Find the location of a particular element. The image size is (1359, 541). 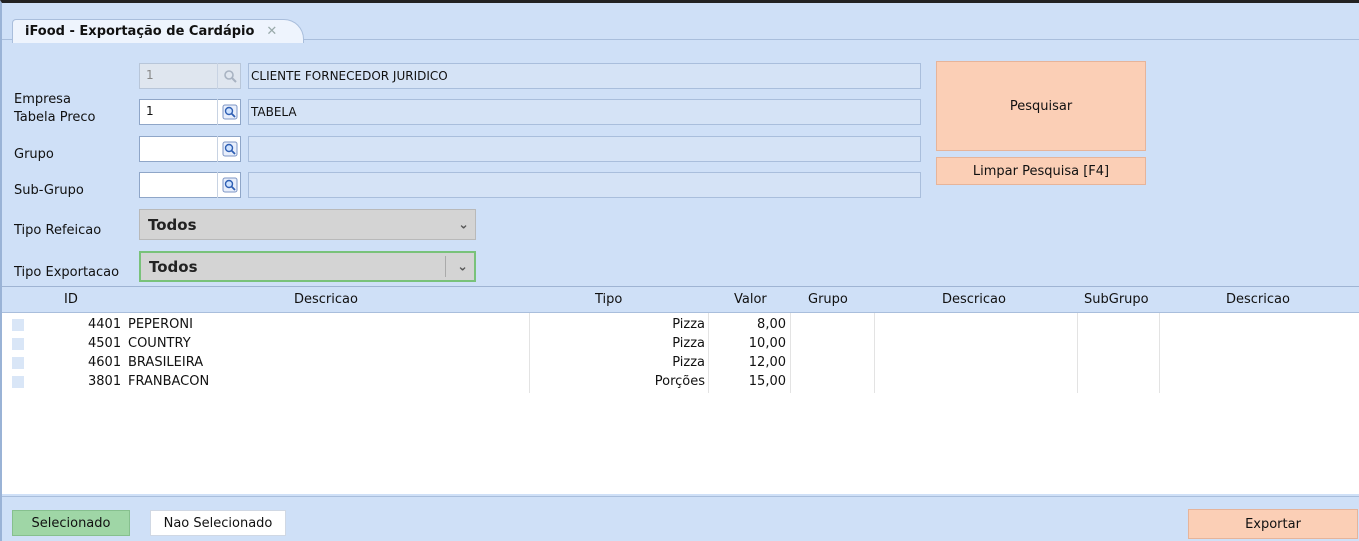

close-icon: ✕ is located at coordinates (271, 31).